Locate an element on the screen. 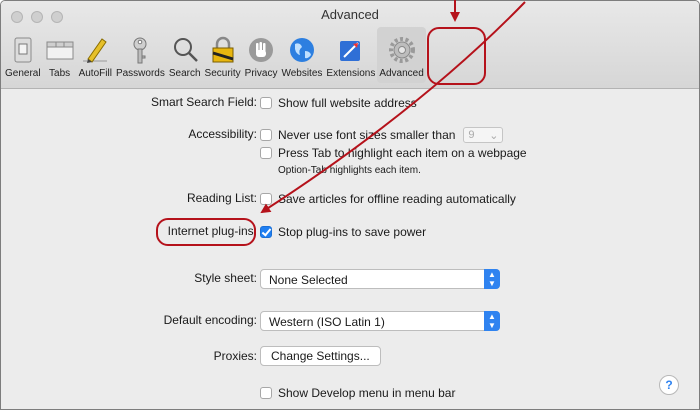 This screenshot has width=700, height=410. default-encoding-label: Default encoding: is located at coordinates (210, 320).